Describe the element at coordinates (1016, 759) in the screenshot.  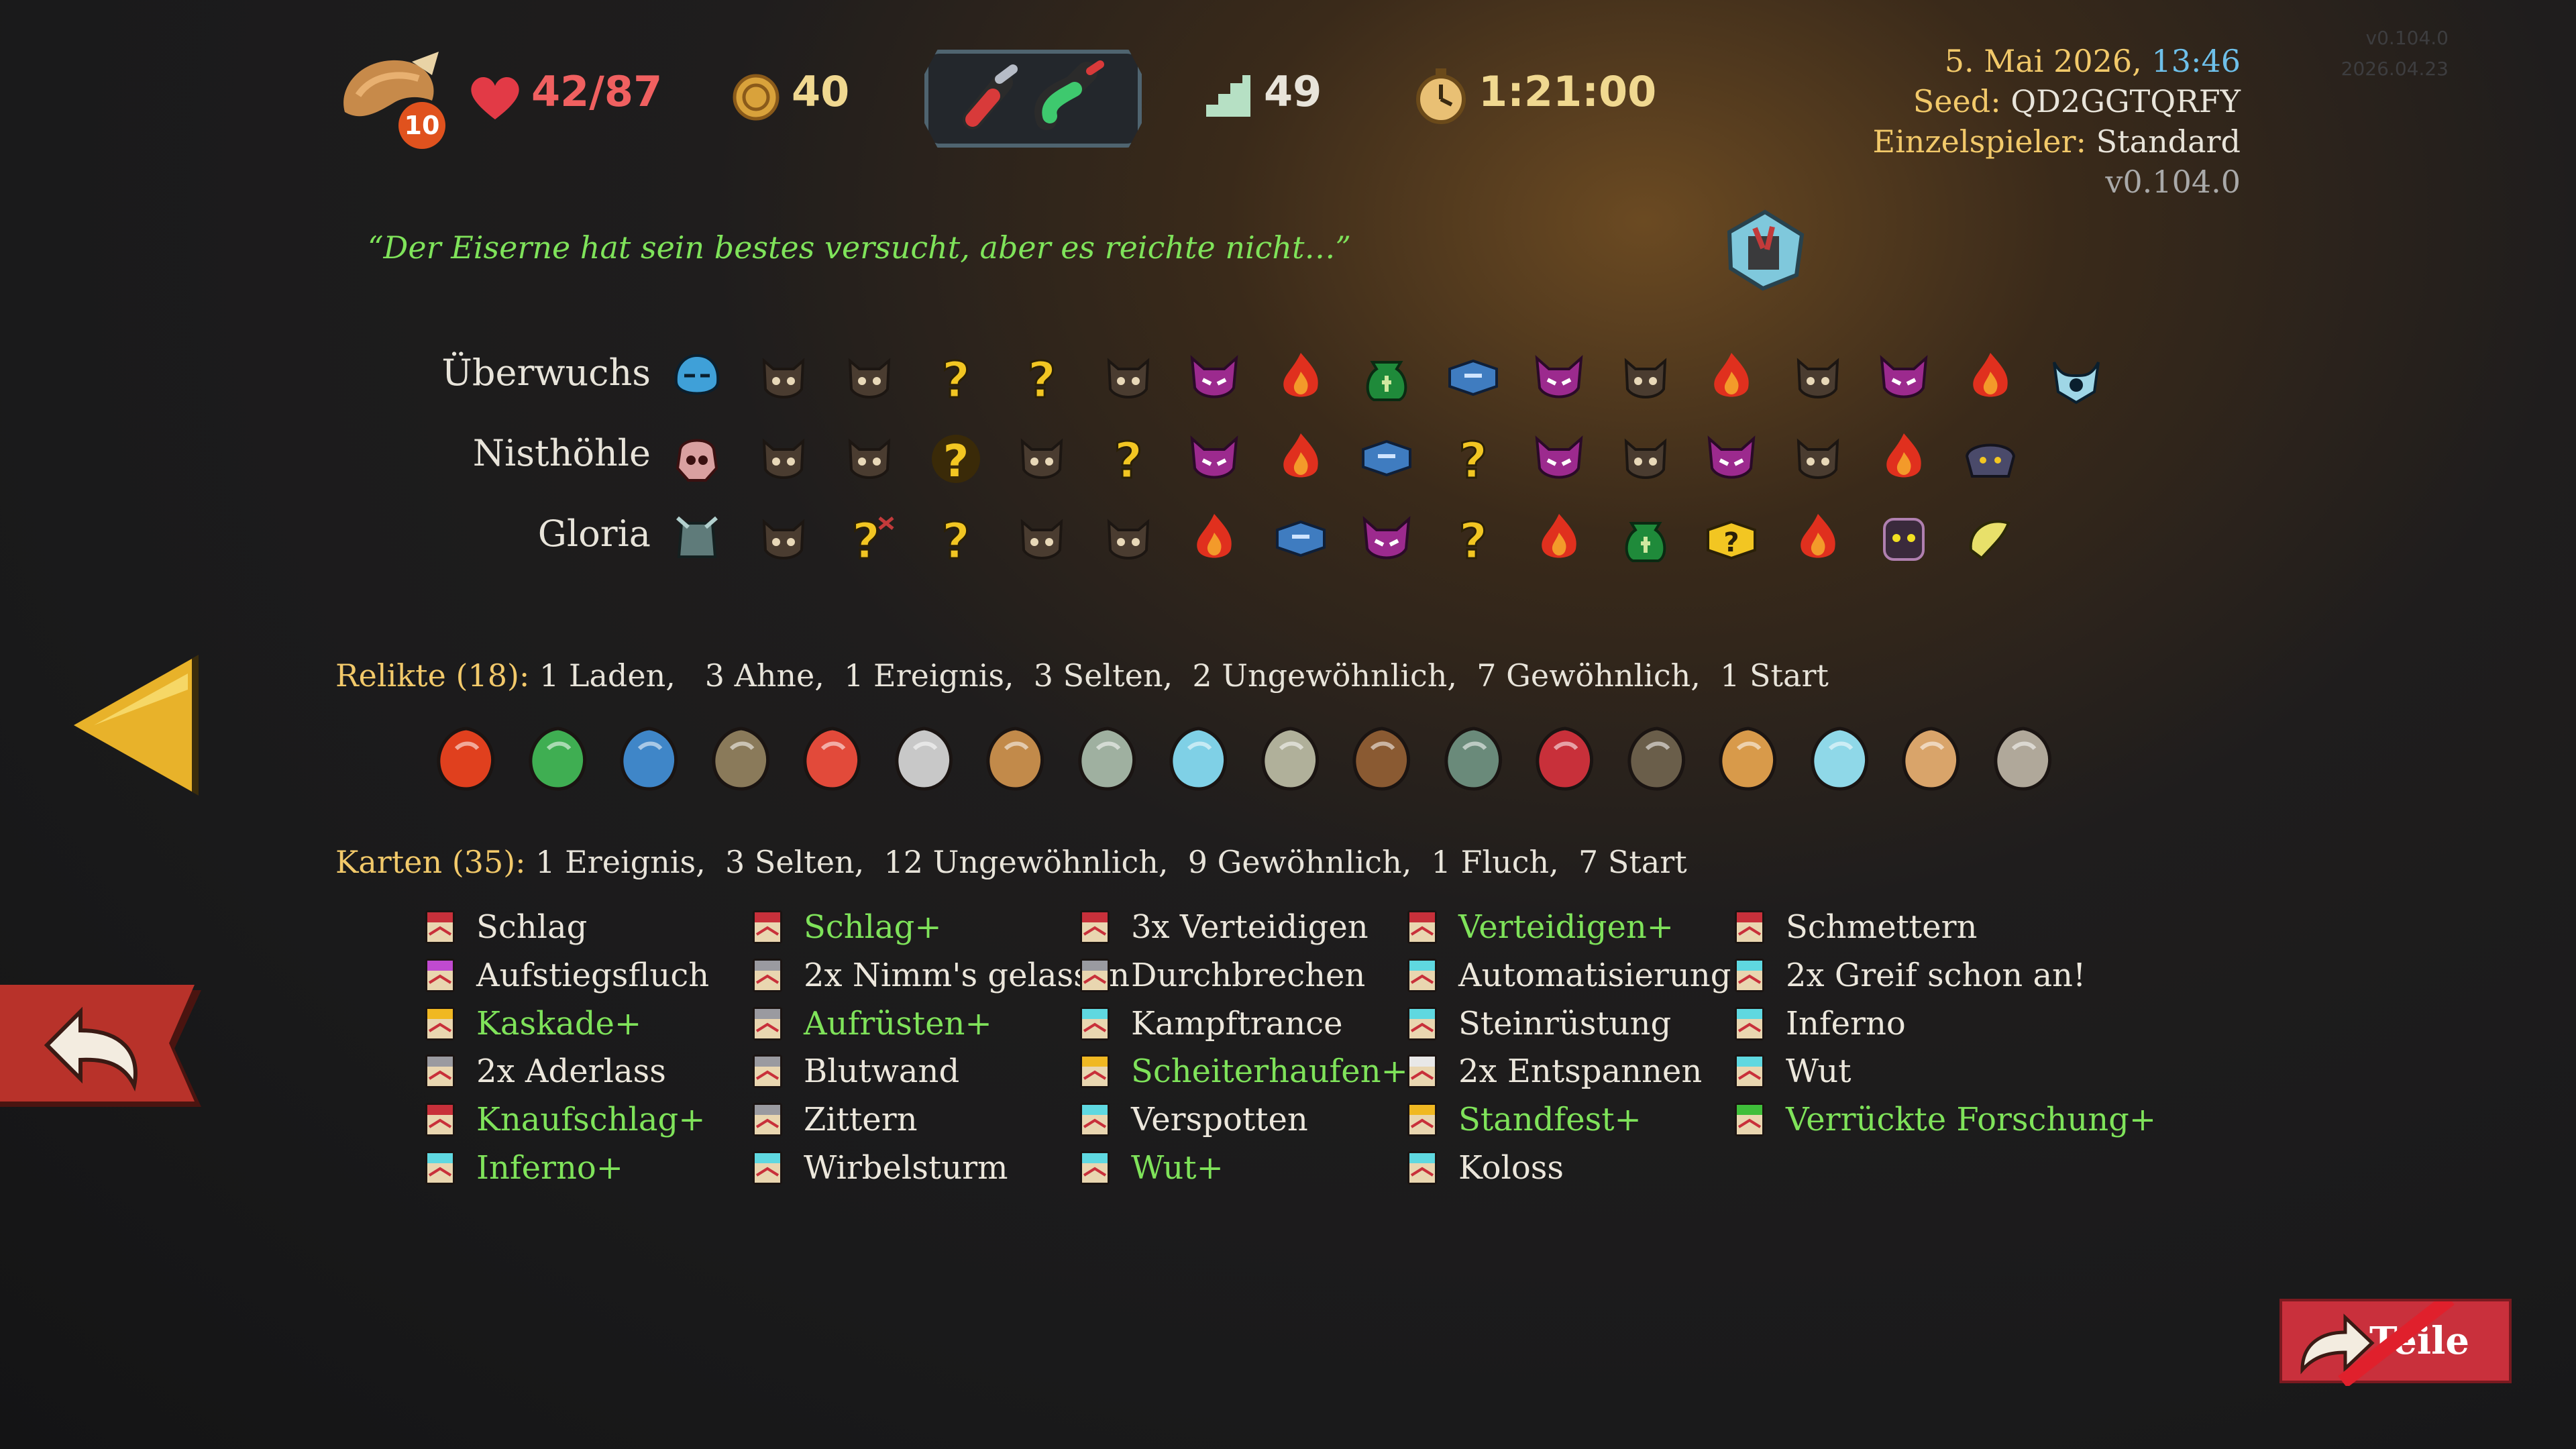
I see `horn-icon` at that location.